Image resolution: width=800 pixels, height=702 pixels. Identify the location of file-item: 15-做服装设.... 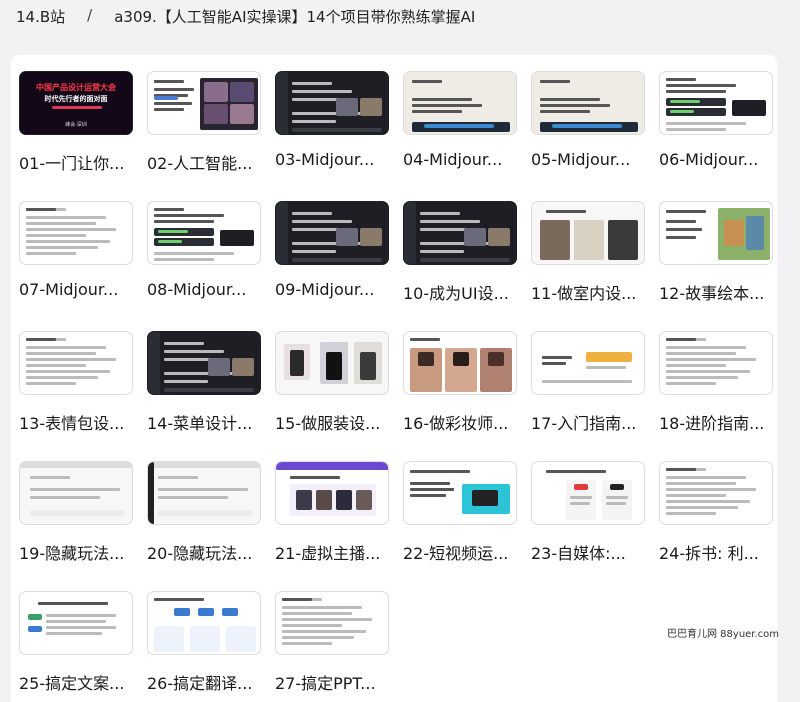
(334, 386).